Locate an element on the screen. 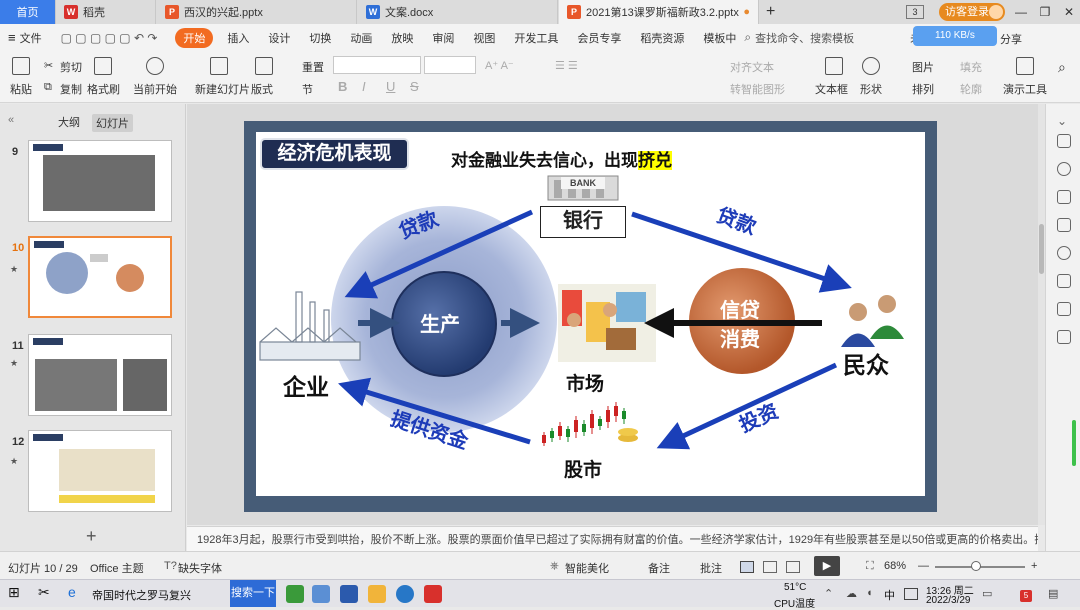 Image resolution: width=1080 pixels, height=610 pixels. menu-resources: 稻壳资源 is located at coordinates (662, 38).